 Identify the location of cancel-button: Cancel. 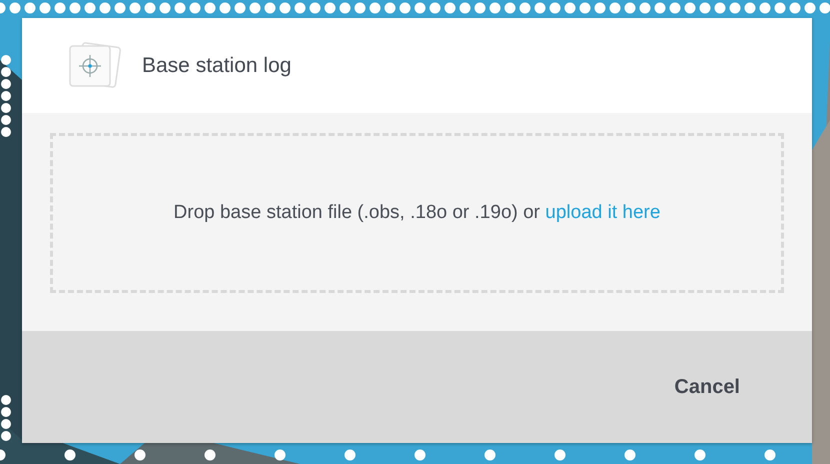
(707, 387).